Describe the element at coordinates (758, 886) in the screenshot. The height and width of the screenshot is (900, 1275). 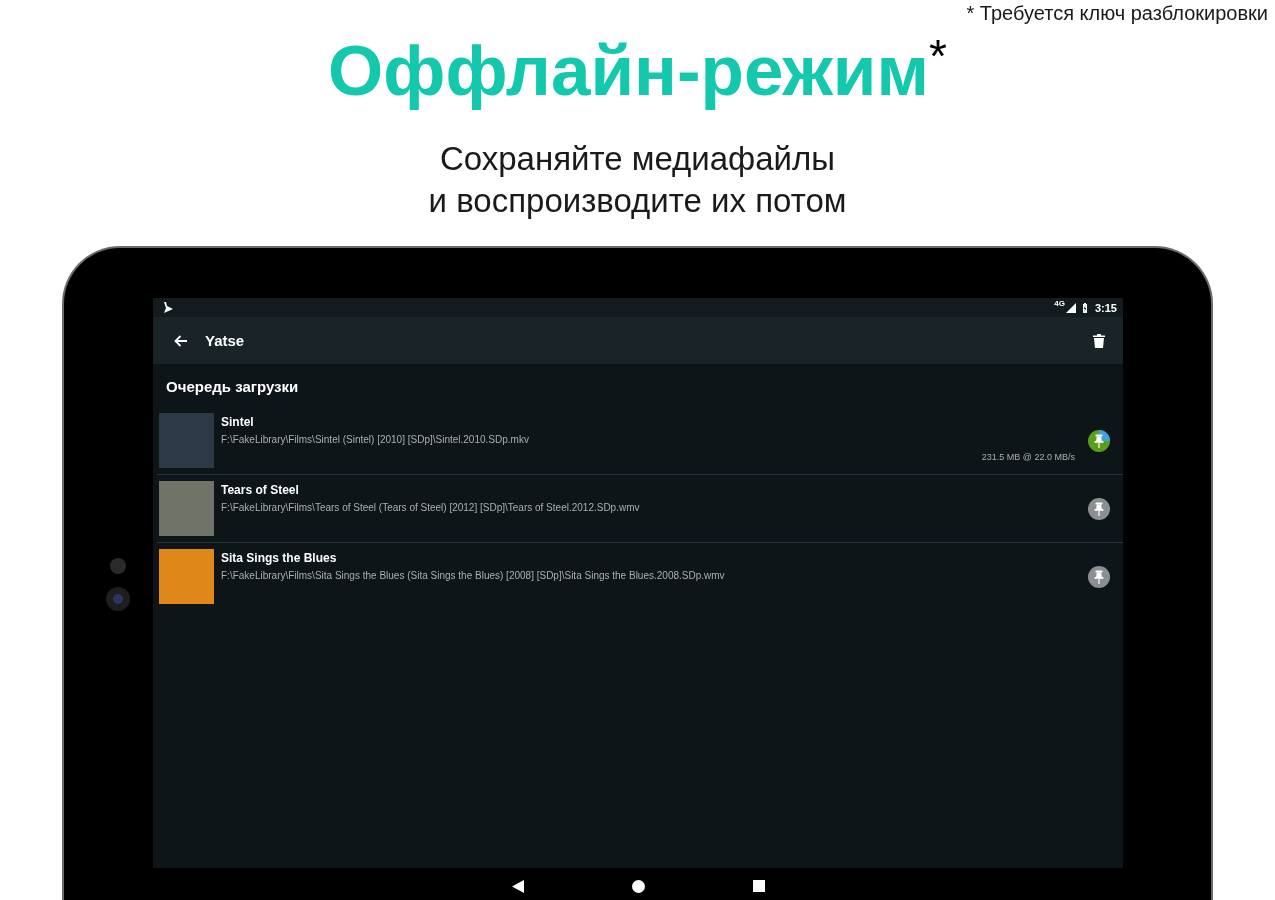
I see `square-icon` at that location.